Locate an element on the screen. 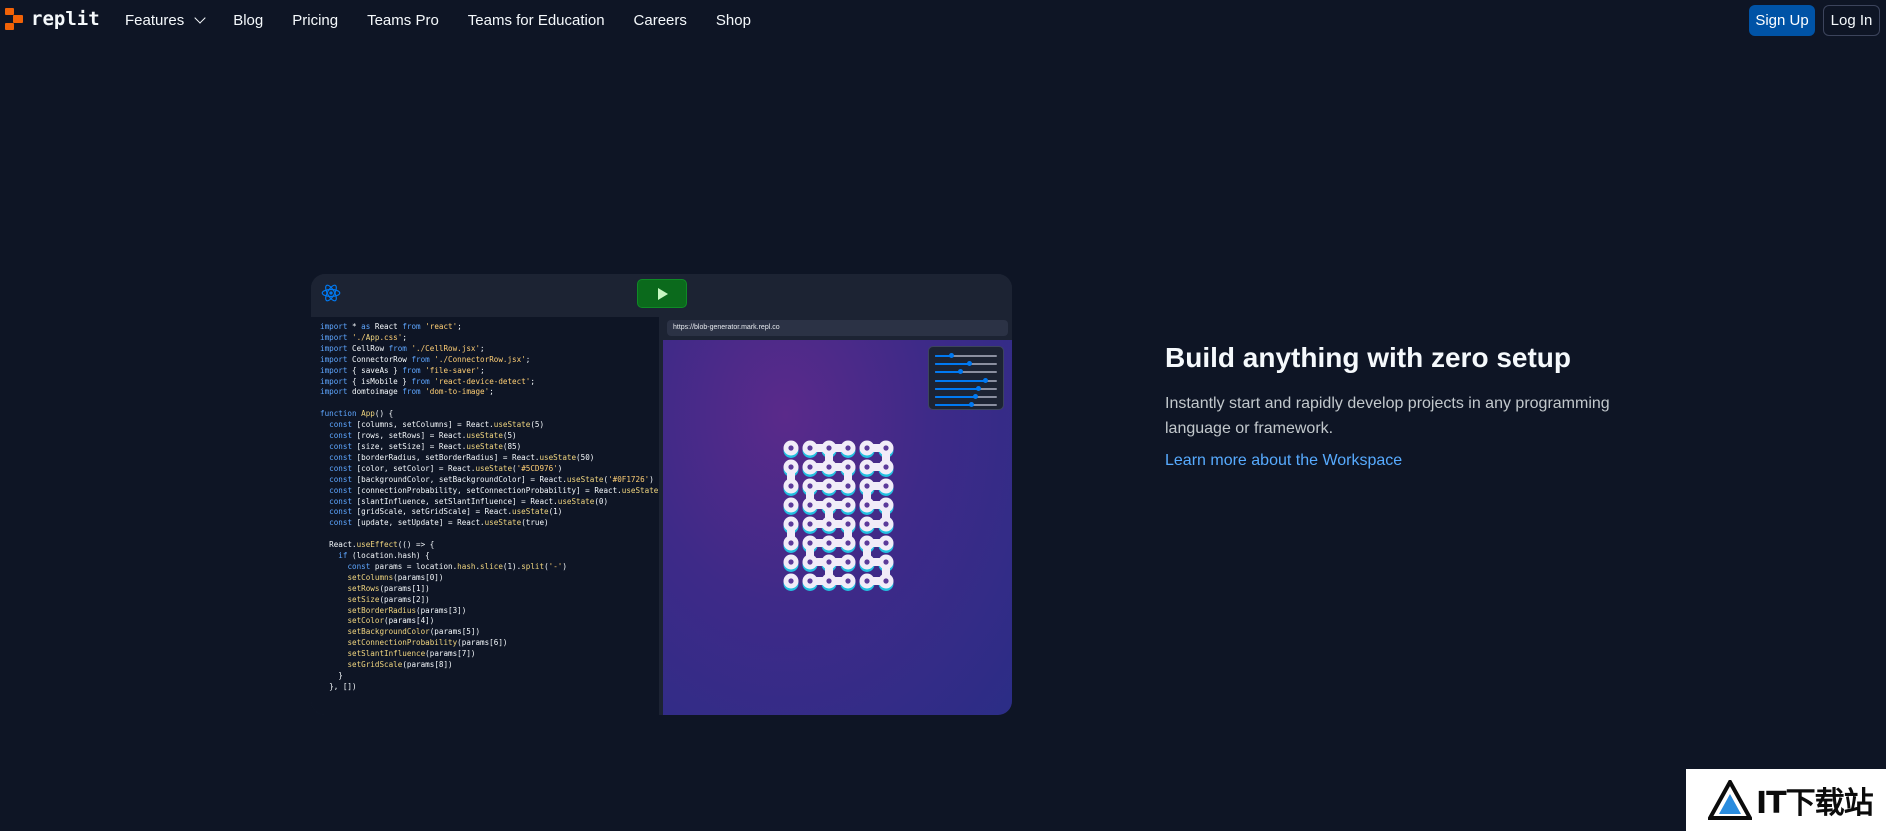  code-line: setRows(params[1]) is located at coordinates (388, 588).